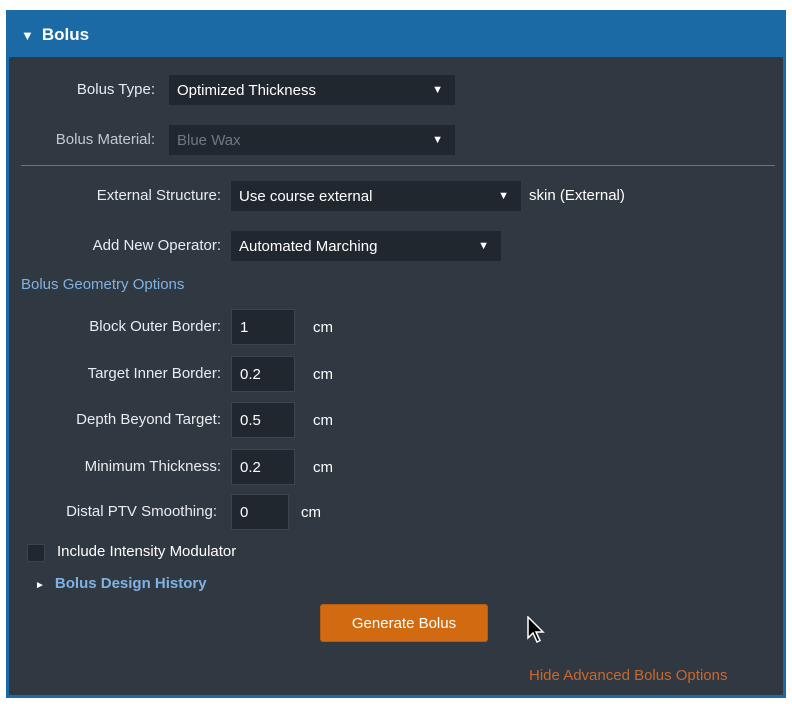 This screenshot has height=704, width=792. Describe the element at coordinates (398, 165) in the screenshot. I see `divider` at that location.